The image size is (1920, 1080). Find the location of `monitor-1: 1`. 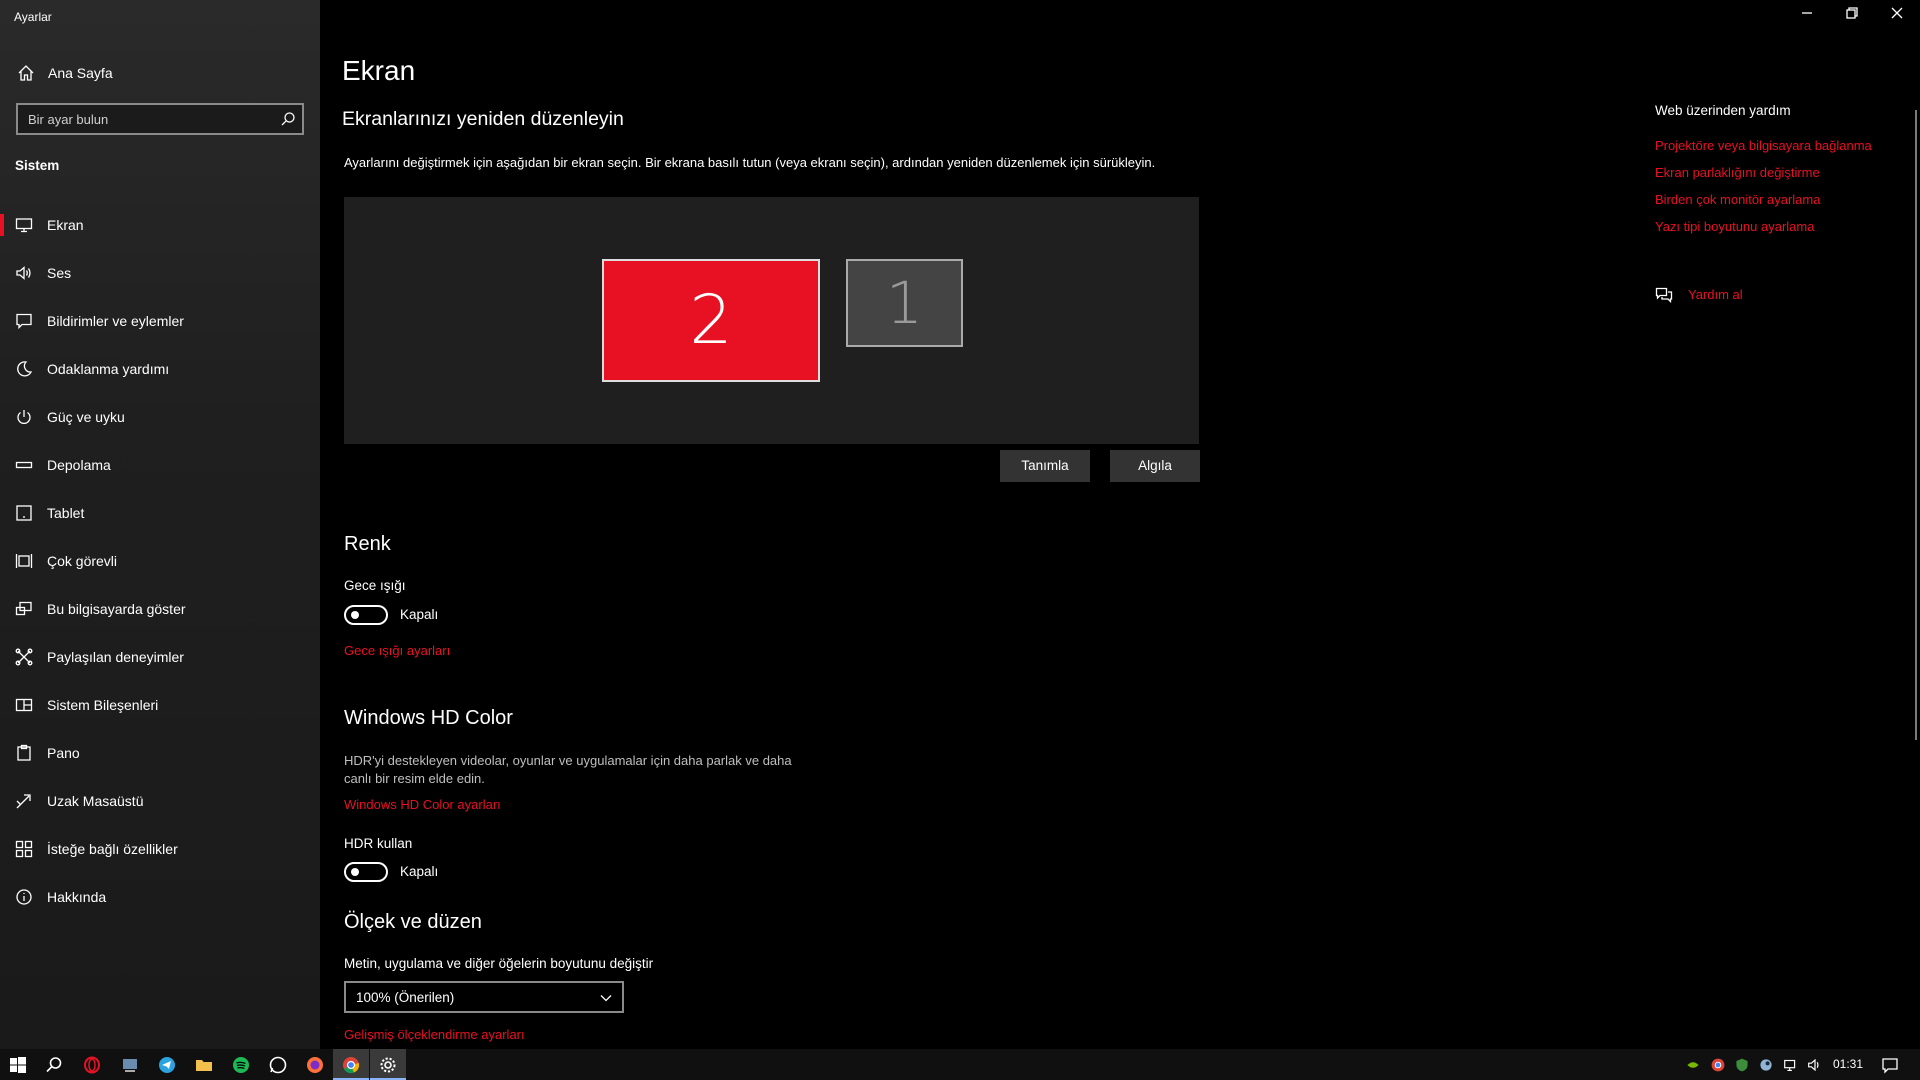

monitor-1: 1 is located at coordinates (904, 303).